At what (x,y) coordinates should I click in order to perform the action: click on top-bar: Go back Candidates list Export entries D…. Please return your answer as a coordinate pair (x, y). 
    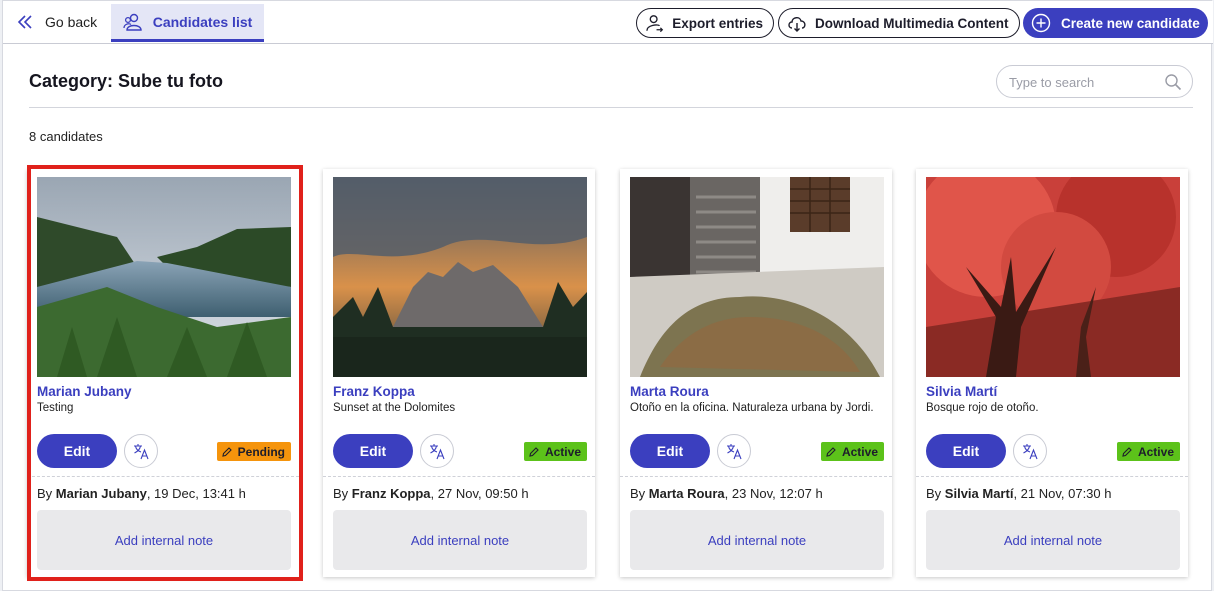
    Looking at the image, I should click on (608, 22).